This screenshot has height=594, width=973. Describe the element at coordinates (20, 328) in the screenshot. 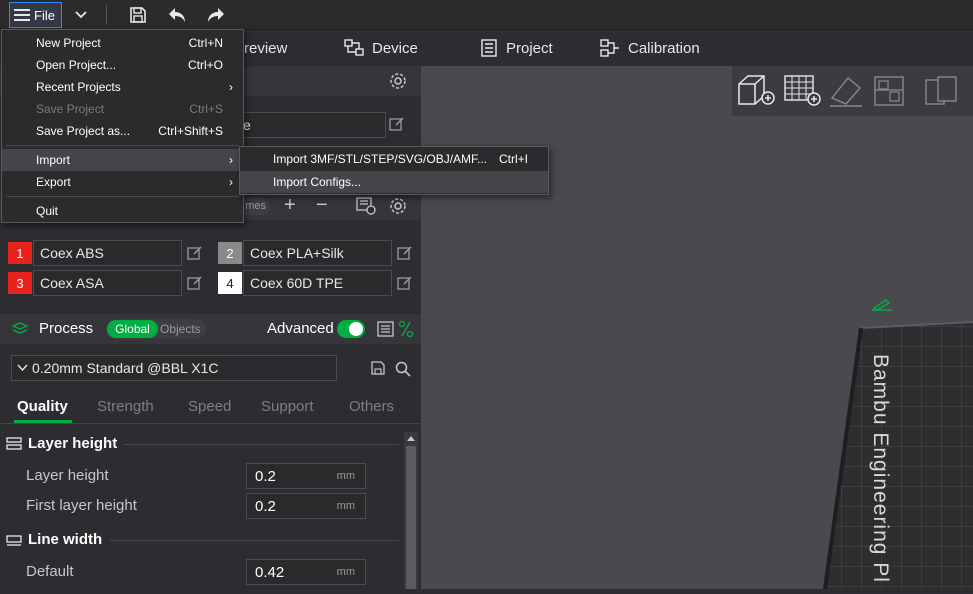

I see `layers-icon` at that location.